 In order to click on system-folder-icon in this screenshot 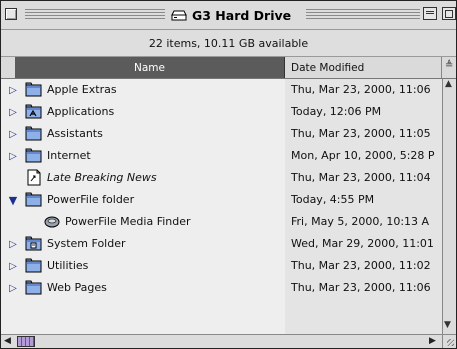, I will do `click(34, 243)`.